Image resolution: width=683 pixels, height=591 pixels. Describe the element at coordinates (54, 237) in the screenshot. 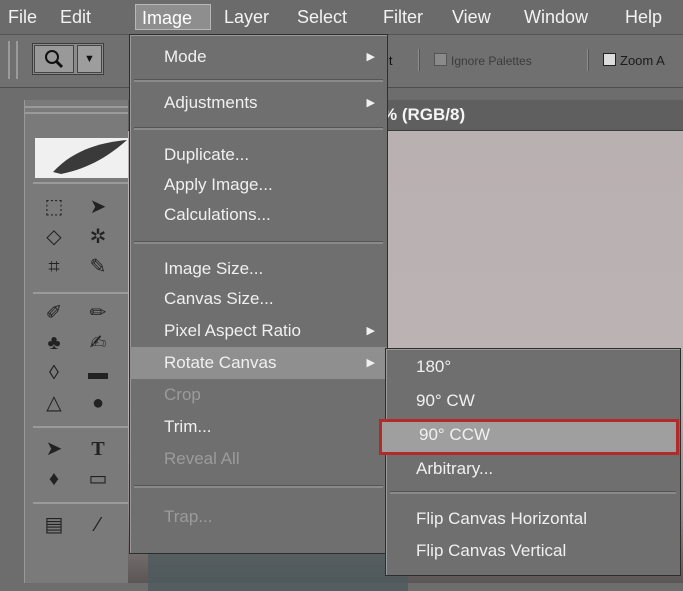

I see `lasso-icon: ◇` at that location.